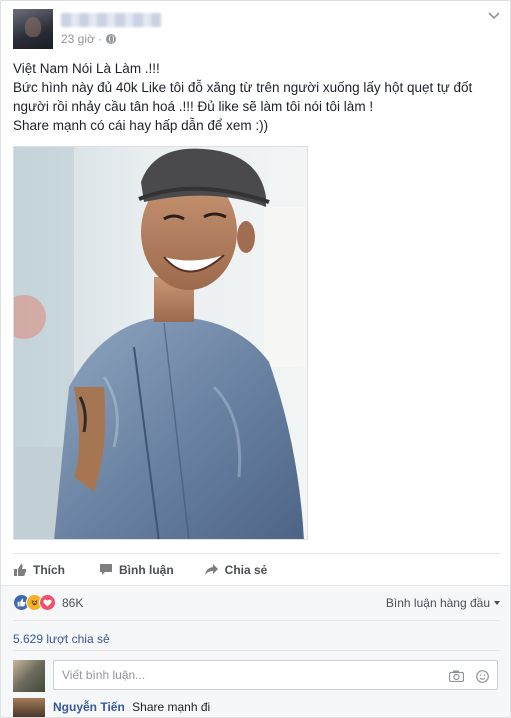  I want to click on share-count-link: 5.629 lượt chia sẻ, so click(61, 639).